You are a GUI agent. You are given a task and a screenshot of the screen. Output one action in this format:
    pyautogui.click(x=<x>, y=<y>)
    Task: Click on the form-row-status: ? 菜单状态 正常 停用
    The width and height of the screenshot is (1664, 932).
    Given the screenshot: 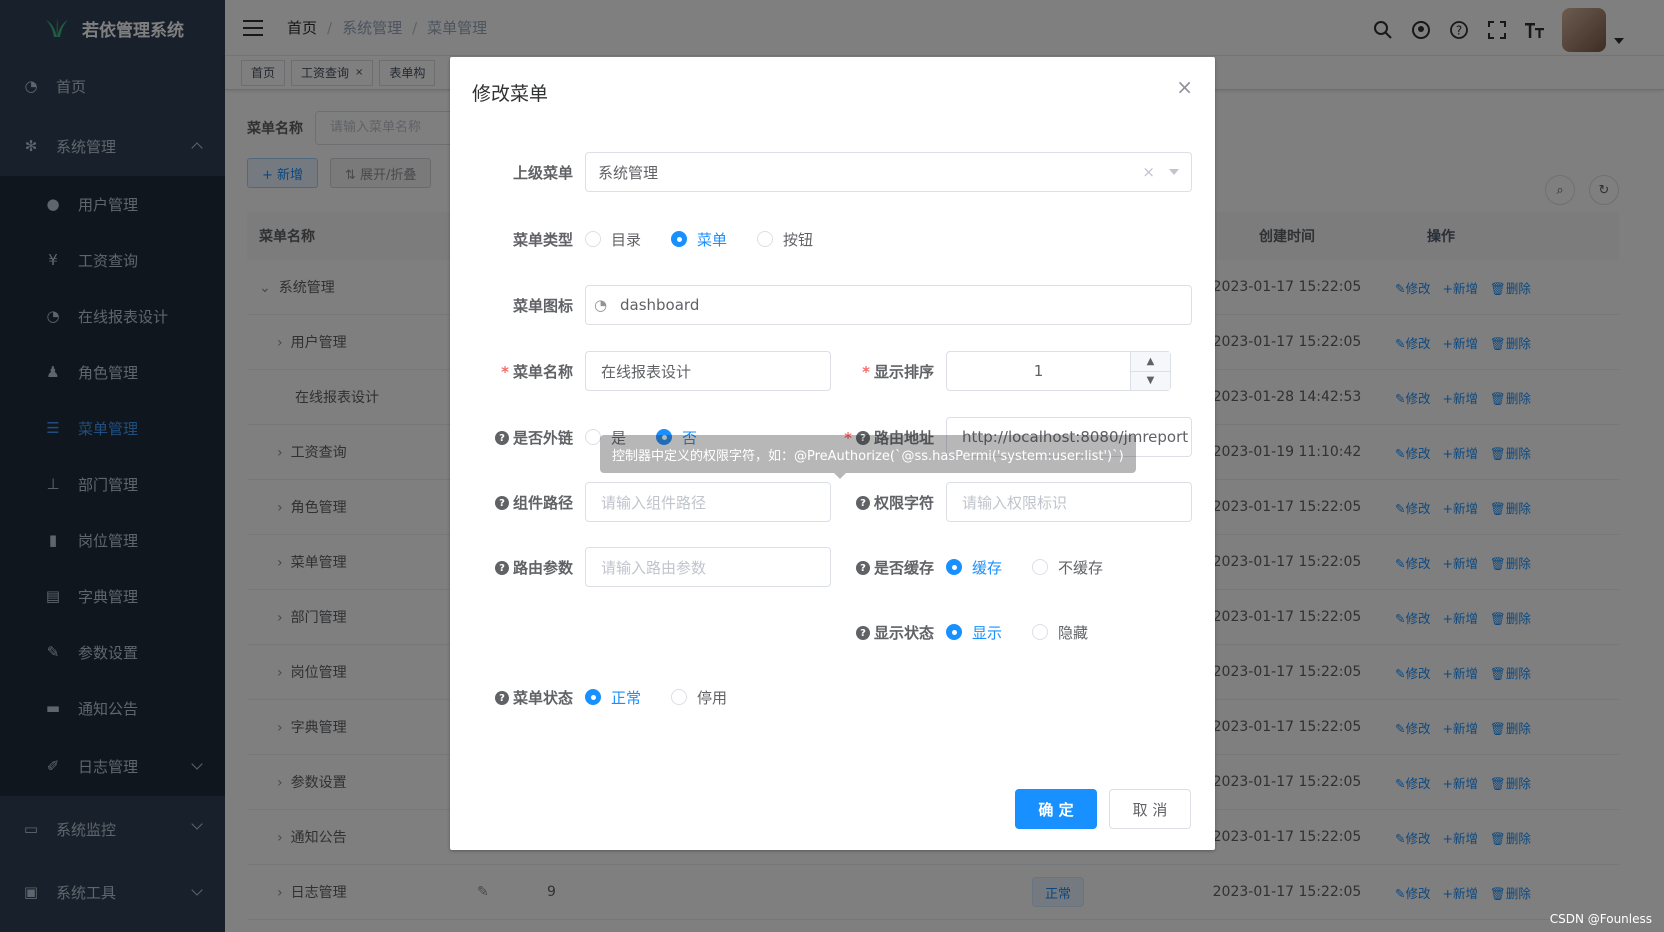 What is the action you would take?
    pyautogui.click(x=588, y=697)
    